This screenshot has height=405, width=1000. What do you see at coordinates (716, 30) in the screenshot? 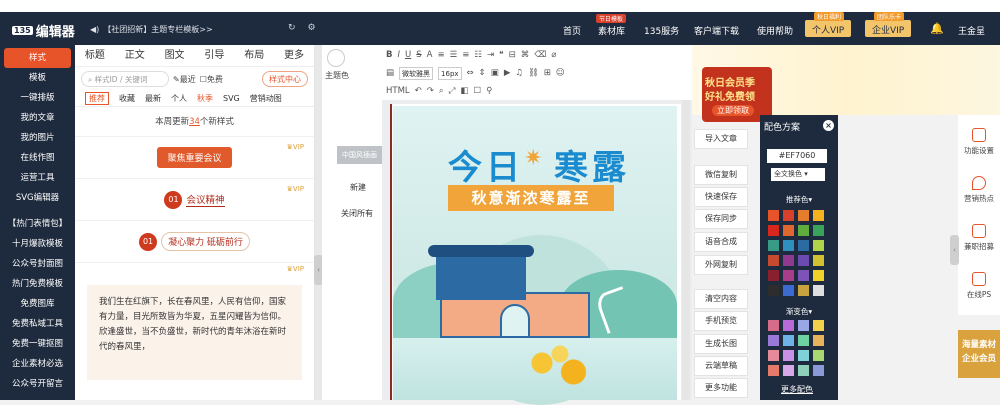
I see `nav-download: 客户端下载` at bounding box center [716, 30].